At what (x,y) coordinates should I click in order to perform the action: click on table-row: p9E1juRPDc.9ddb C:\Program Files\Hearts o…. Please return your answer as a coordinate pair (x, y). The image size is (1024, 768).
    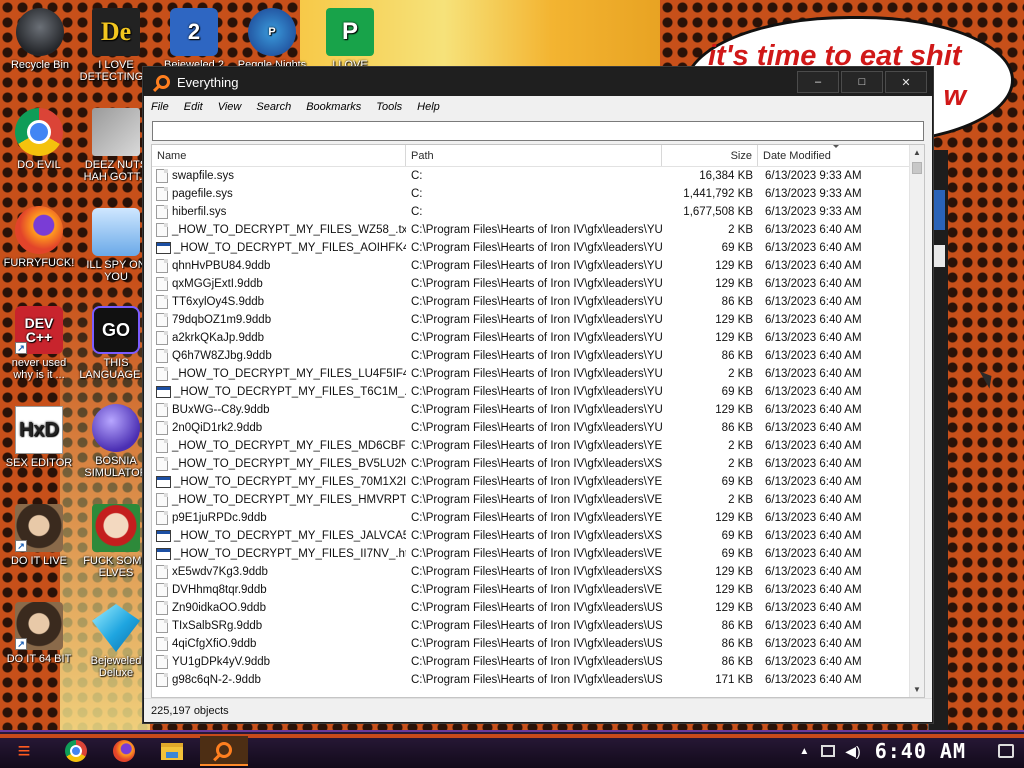
    Looking at the image, I should click on (531, 518).